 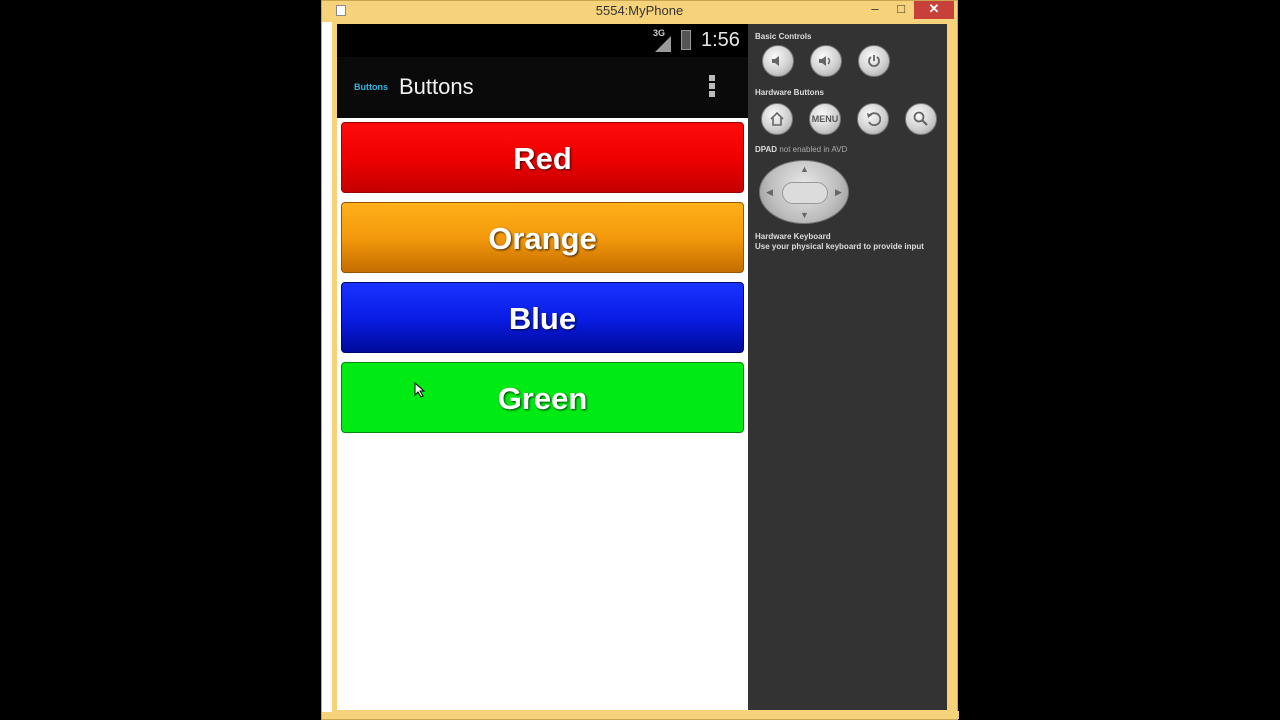 I want to click on hardware-buttons-heading: Hardware Buttons, so click(x=789, y=92).